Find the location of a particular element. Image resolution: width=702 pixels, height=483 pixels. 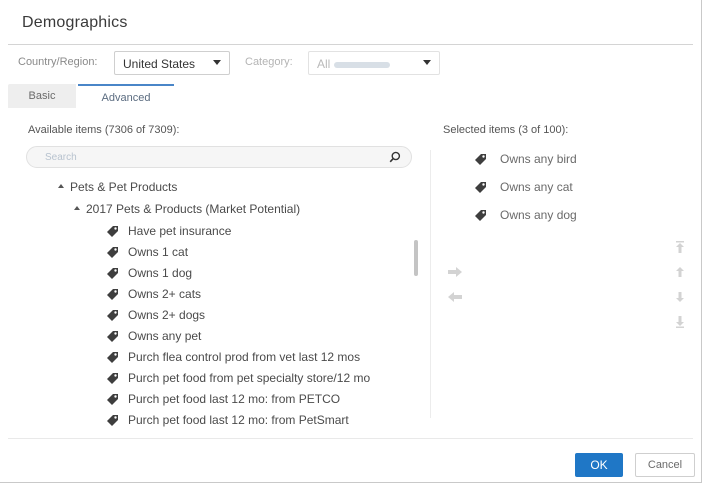

footer-divider is located at coordinates (350, 438).